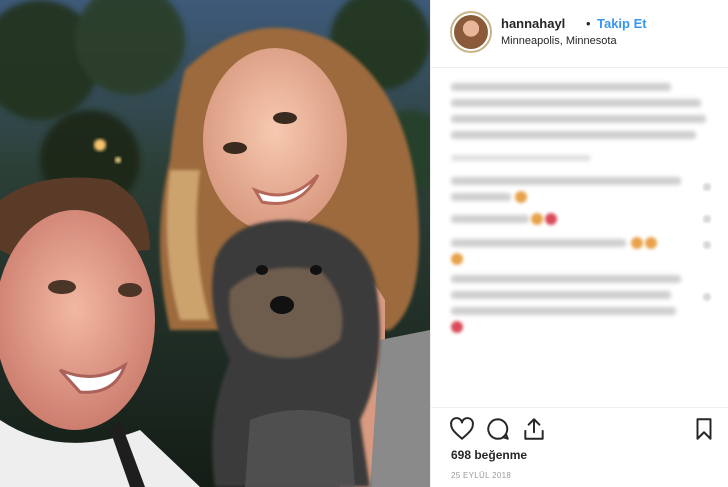  What do you see at coordinates (471, 32) in the screenshot?
I see `avatar` at bounding box center [471, 32].